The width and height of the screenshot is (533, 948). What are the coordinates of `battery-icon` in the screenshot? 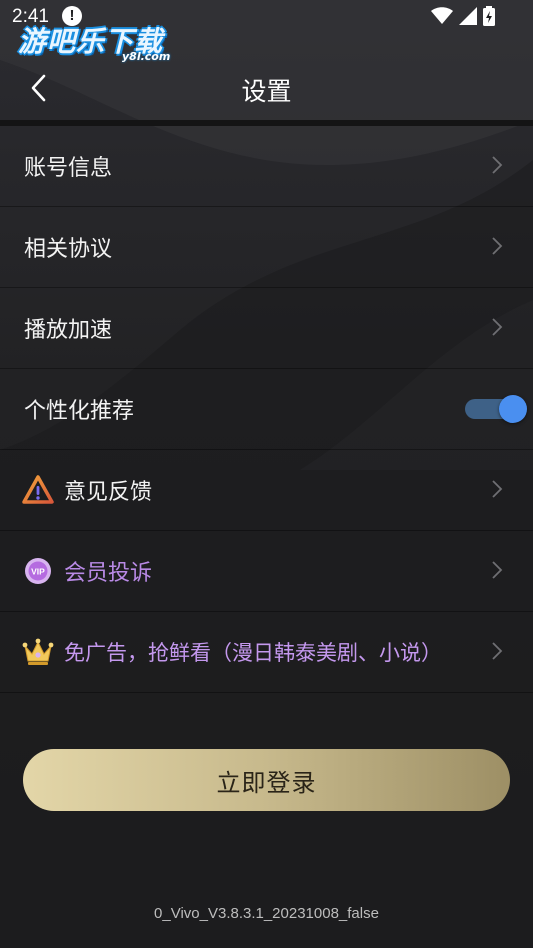 It's located at (489, 16).